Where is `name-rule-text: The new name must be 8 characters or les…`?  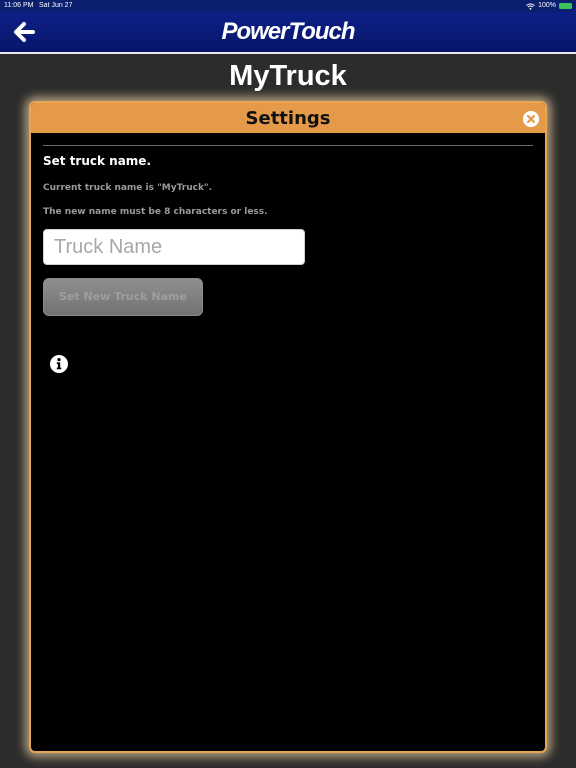 name-rule-text: The new name must be 8 characters or les… is located at coordinates (155, 212).